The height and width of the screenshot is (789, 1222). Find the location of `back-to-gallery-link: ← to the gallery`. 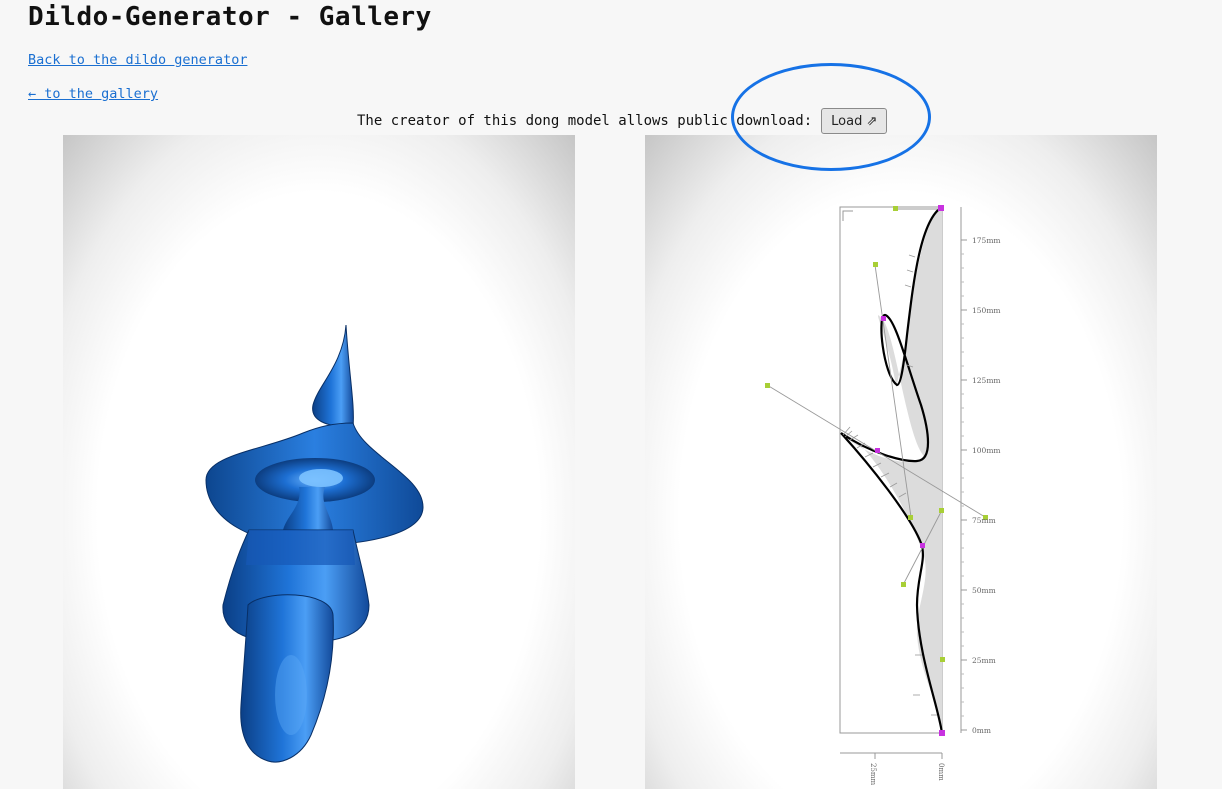

back-to-gallery-link: ← to the gallery is located at coordinates (93, 94).